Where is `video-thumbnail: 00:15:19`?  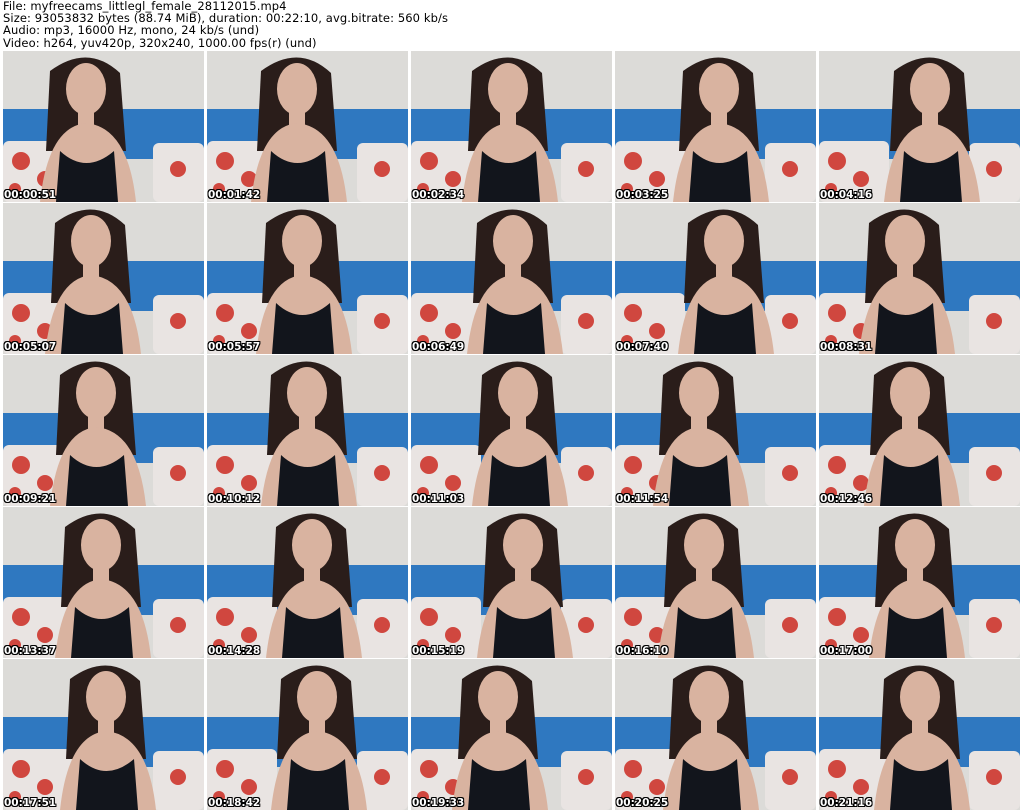 video-thumbnail: 00:15:19 is located at coordinates (511, 582).